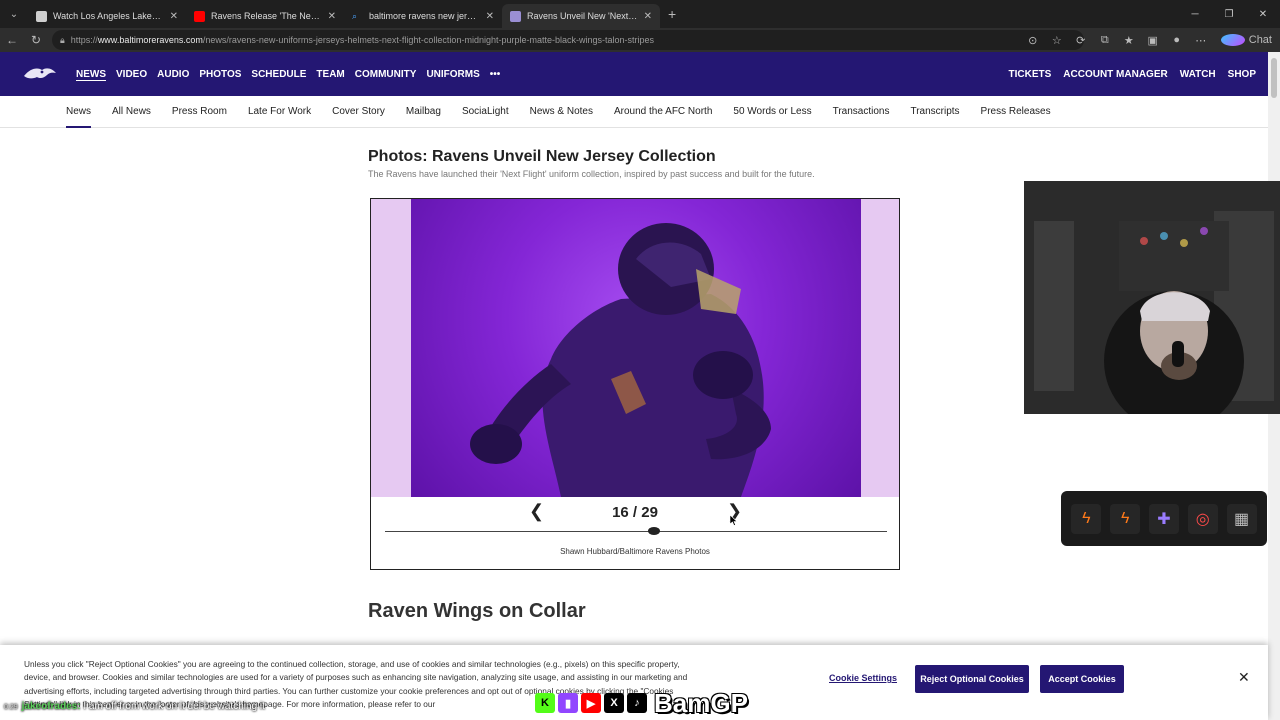 This screenshot has width=1280, height=720. What do you see at coordinates (150, 40) in the screenshot?
I see `url-host: www.baltimoreravens.com` at bounding box center [150, 40].